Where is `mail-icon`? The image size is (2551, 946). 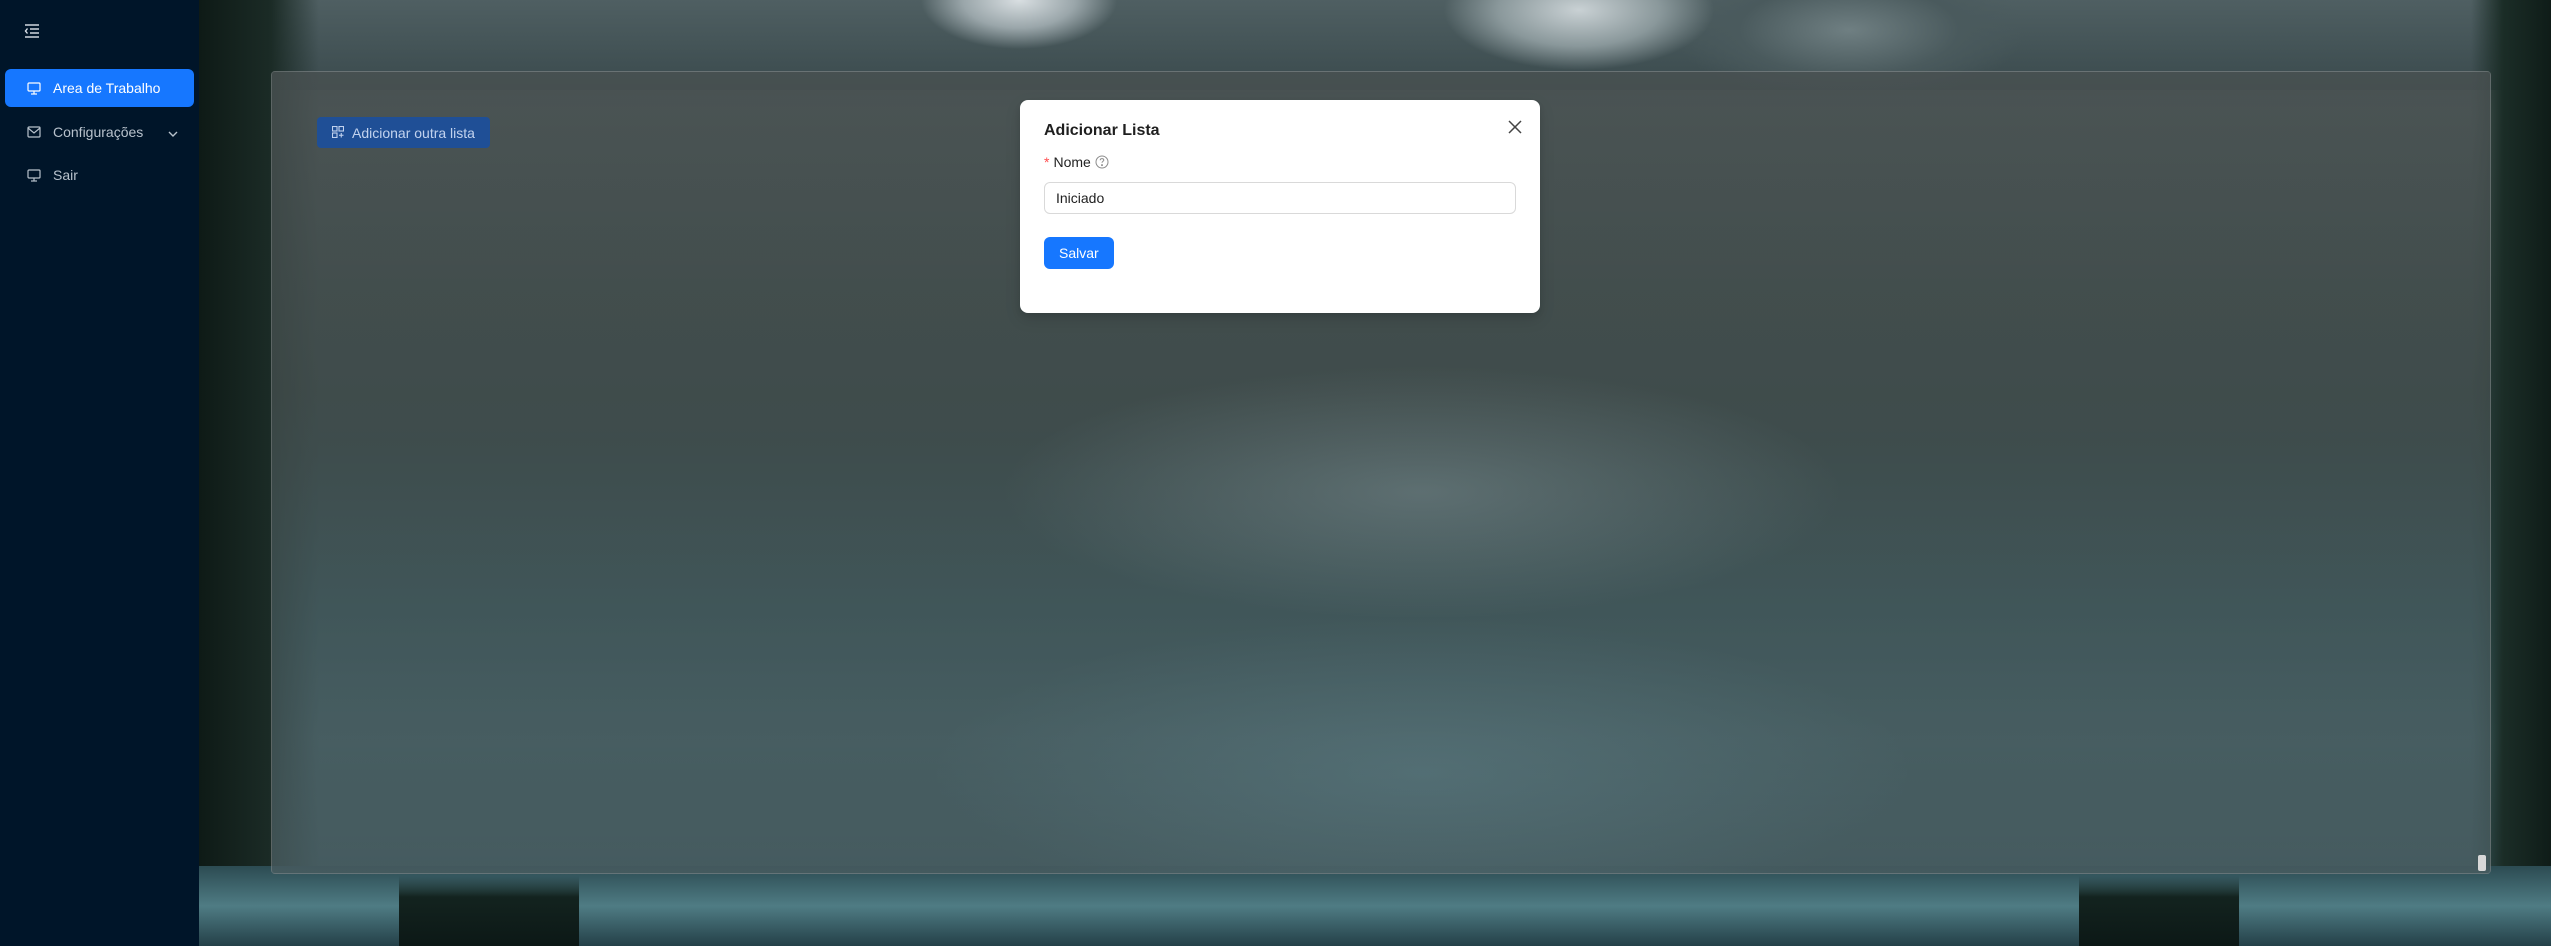 mail-icon is located at coordinates (35, 132).